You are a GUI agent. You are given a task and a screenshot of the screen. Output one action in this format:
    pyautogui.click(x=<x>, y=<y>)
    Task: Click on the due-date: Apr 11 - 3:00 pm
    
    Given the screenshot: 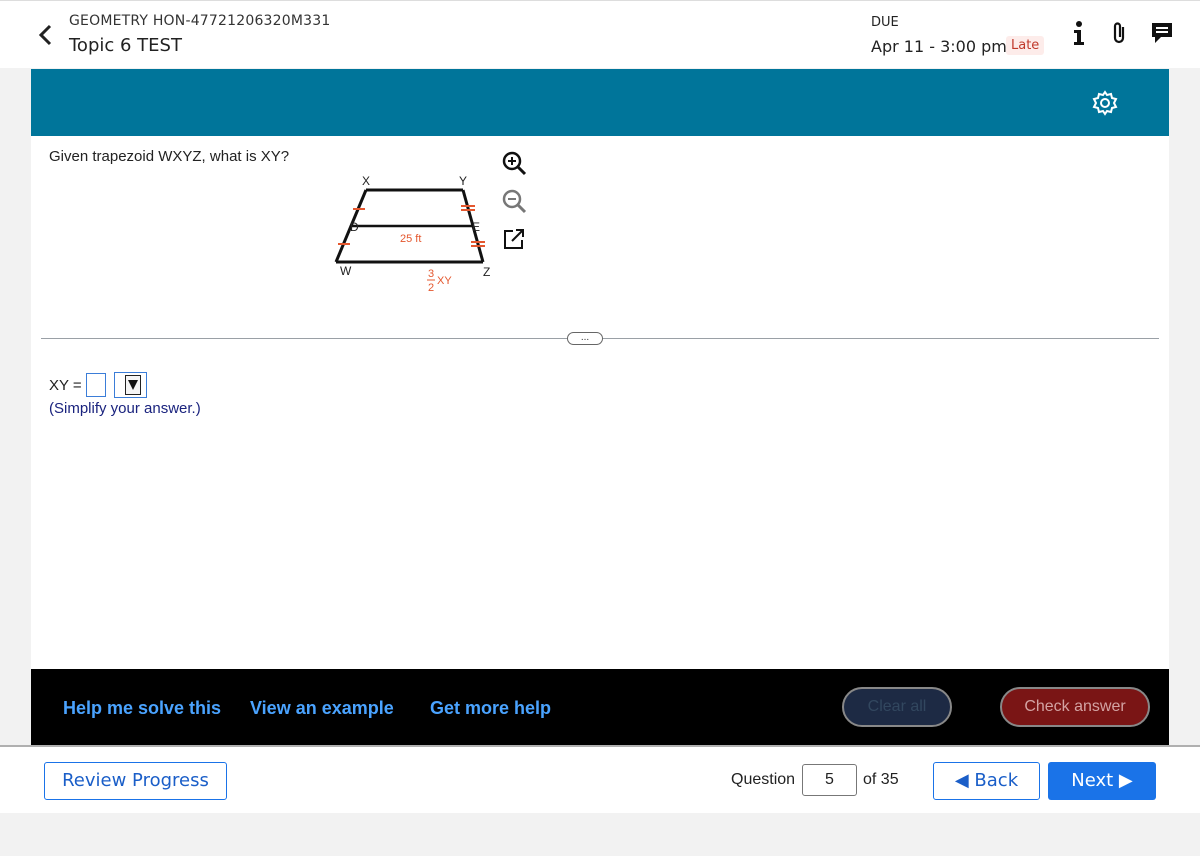 What is the action you would take?
    pyautogui.click(x=939, y=46)
    